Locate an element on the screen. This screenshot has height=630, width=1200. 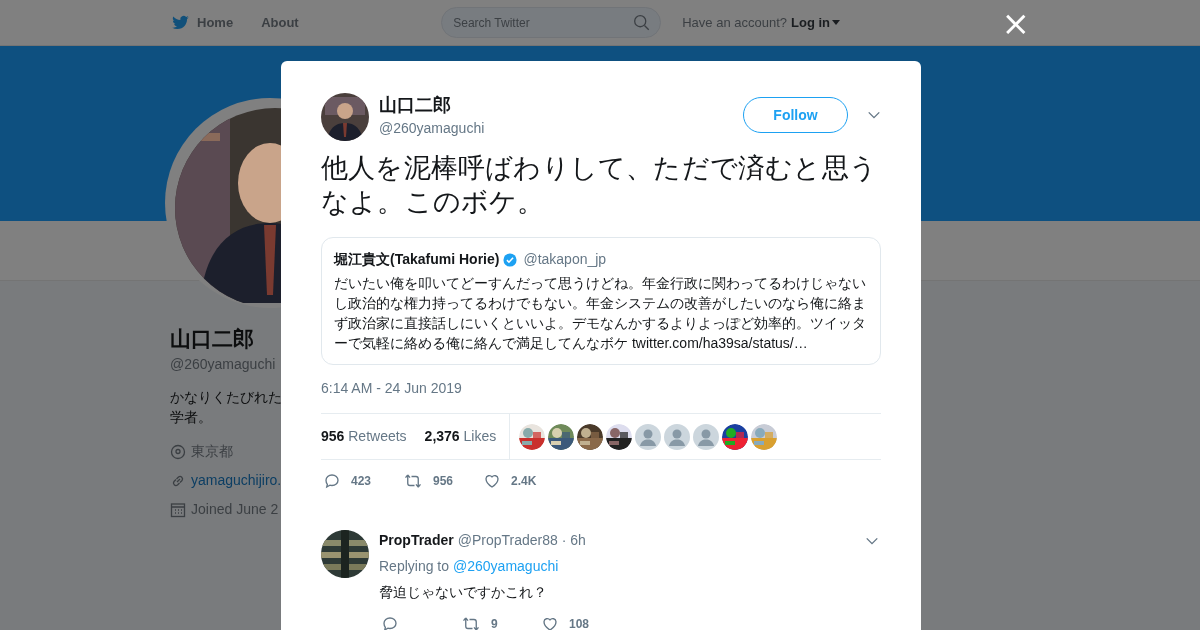
profile-bio: かなりくたびれた 学者。 is located at coordinates (226, 407).